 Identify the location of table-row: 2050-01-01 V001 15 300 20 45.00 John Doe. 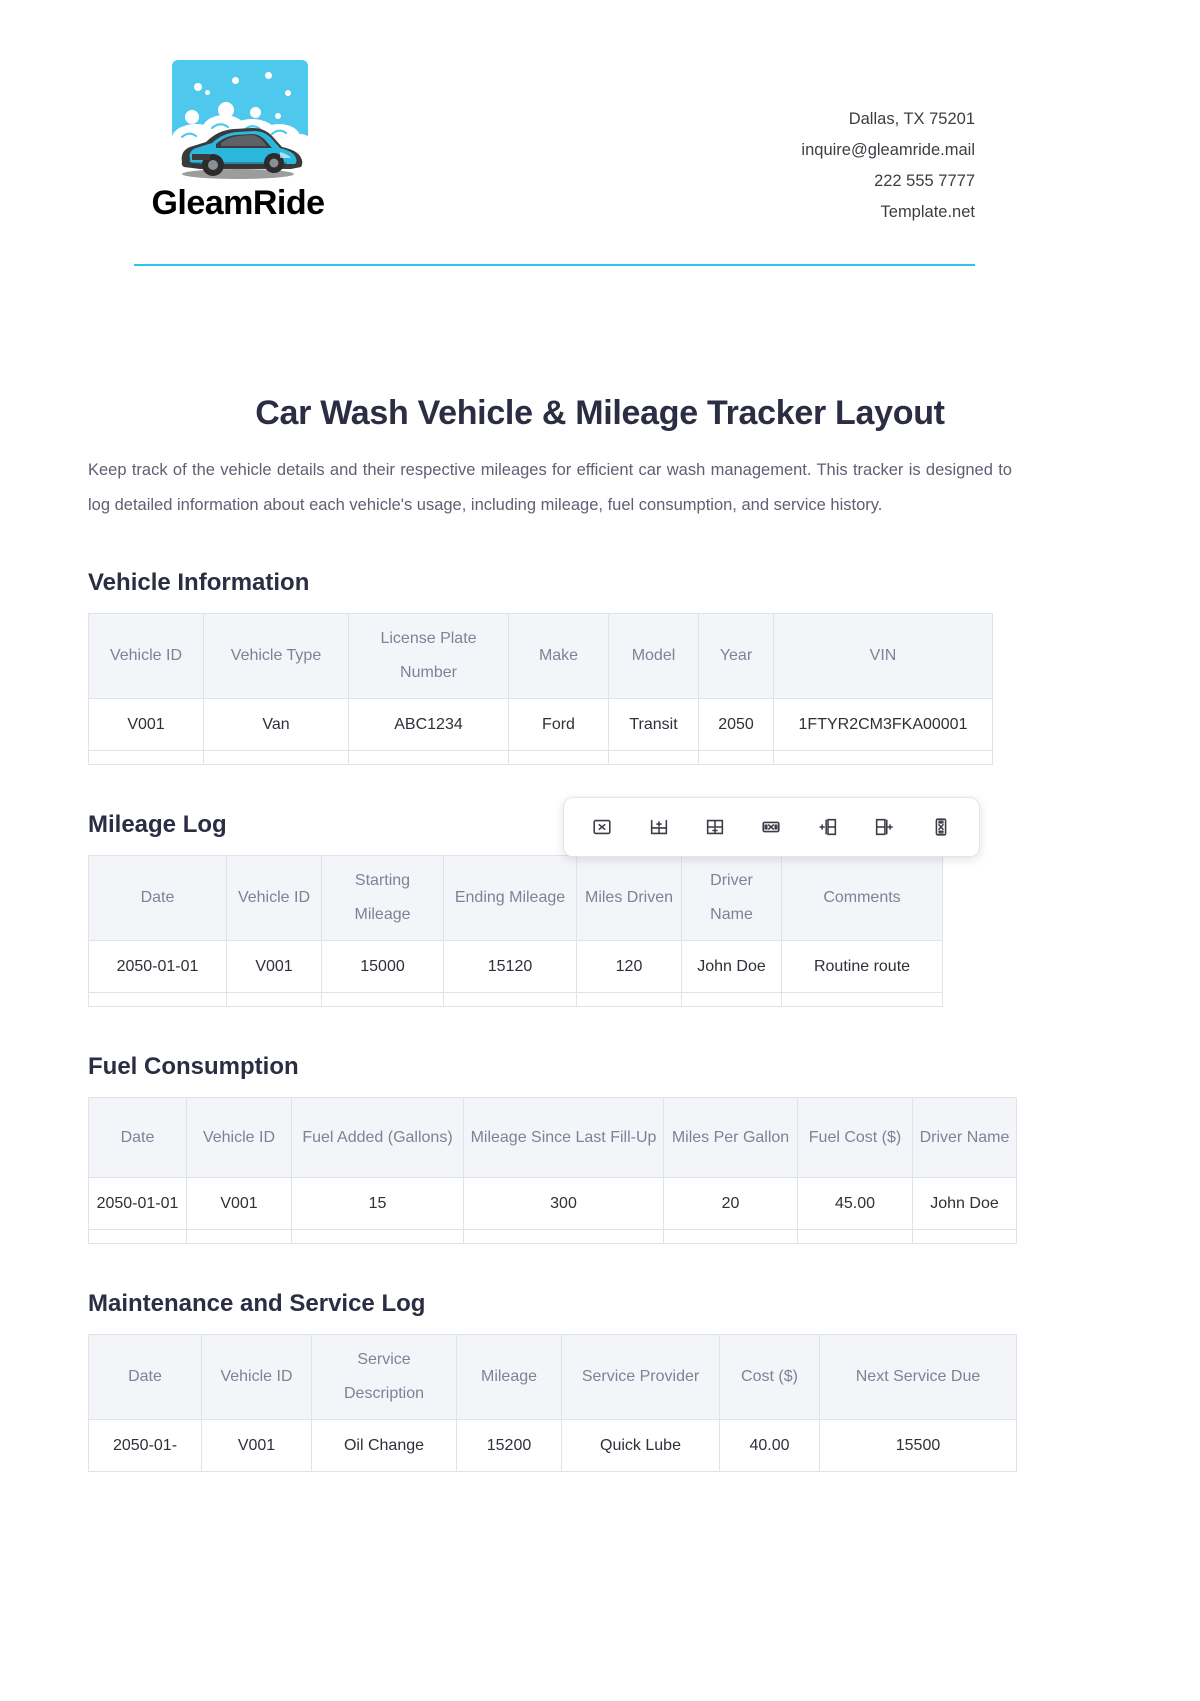
(552, 1203).